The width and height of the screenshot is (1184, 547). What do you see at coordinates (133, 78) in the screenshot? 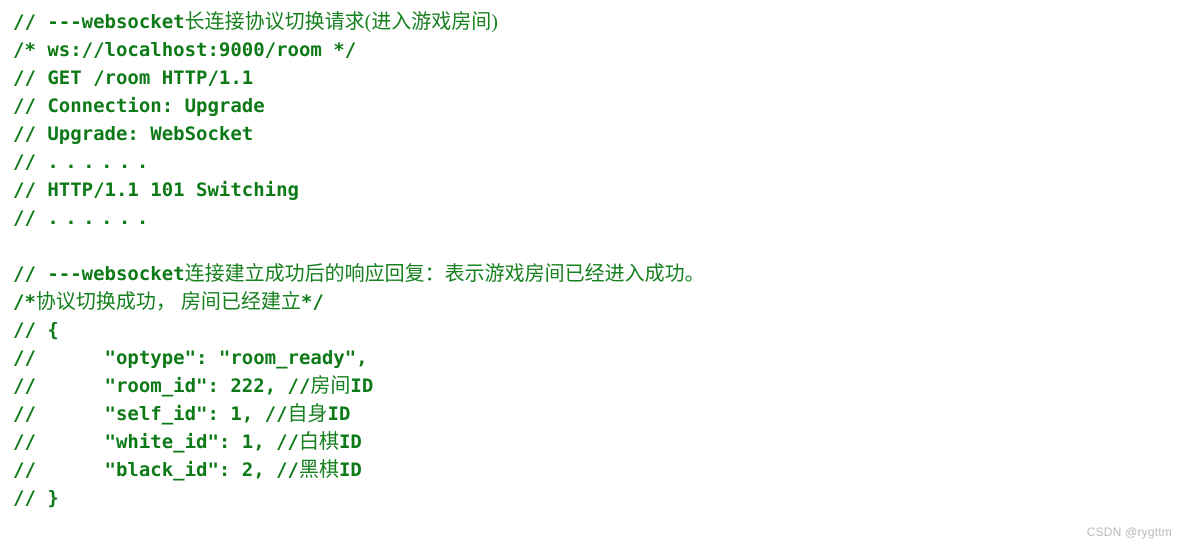
I see `code-segment-latin: // GET /room HTTP/1.1` at bounding box center [133, 78].